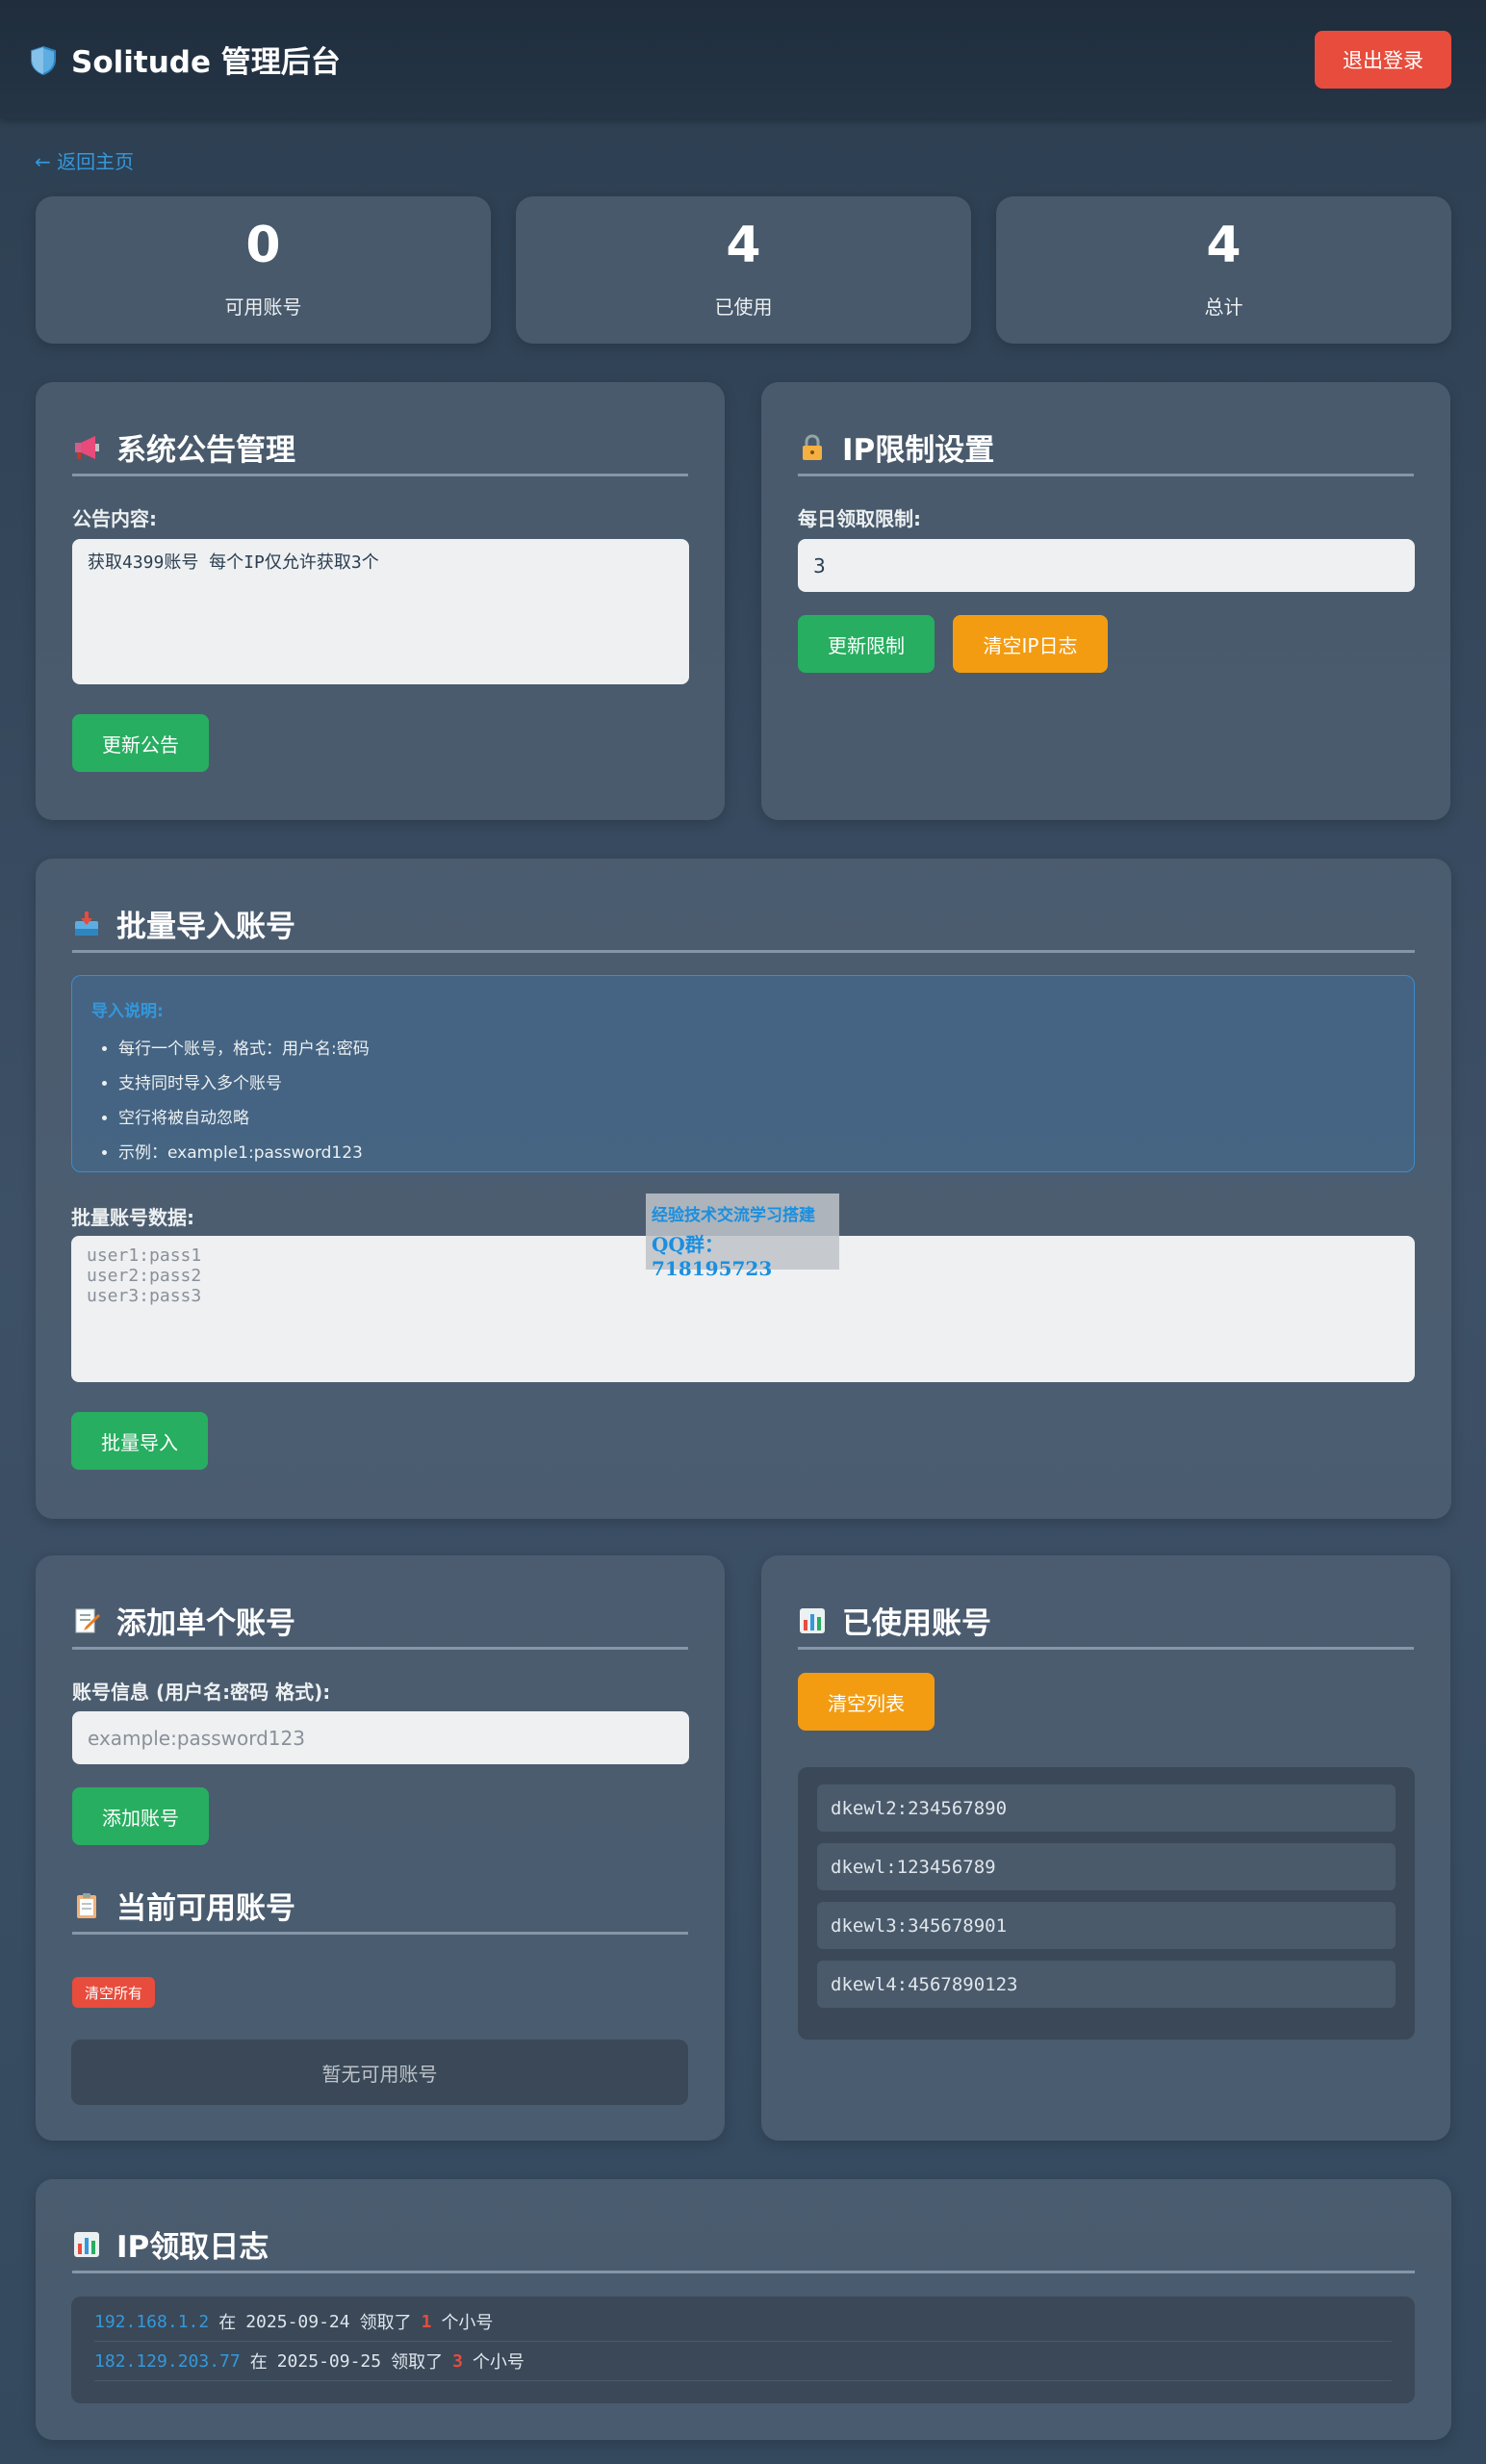 This screenshot has width=1486, height=2464. I want to click on daily-limit-label: 每日领取限制:, so click(859, 518).